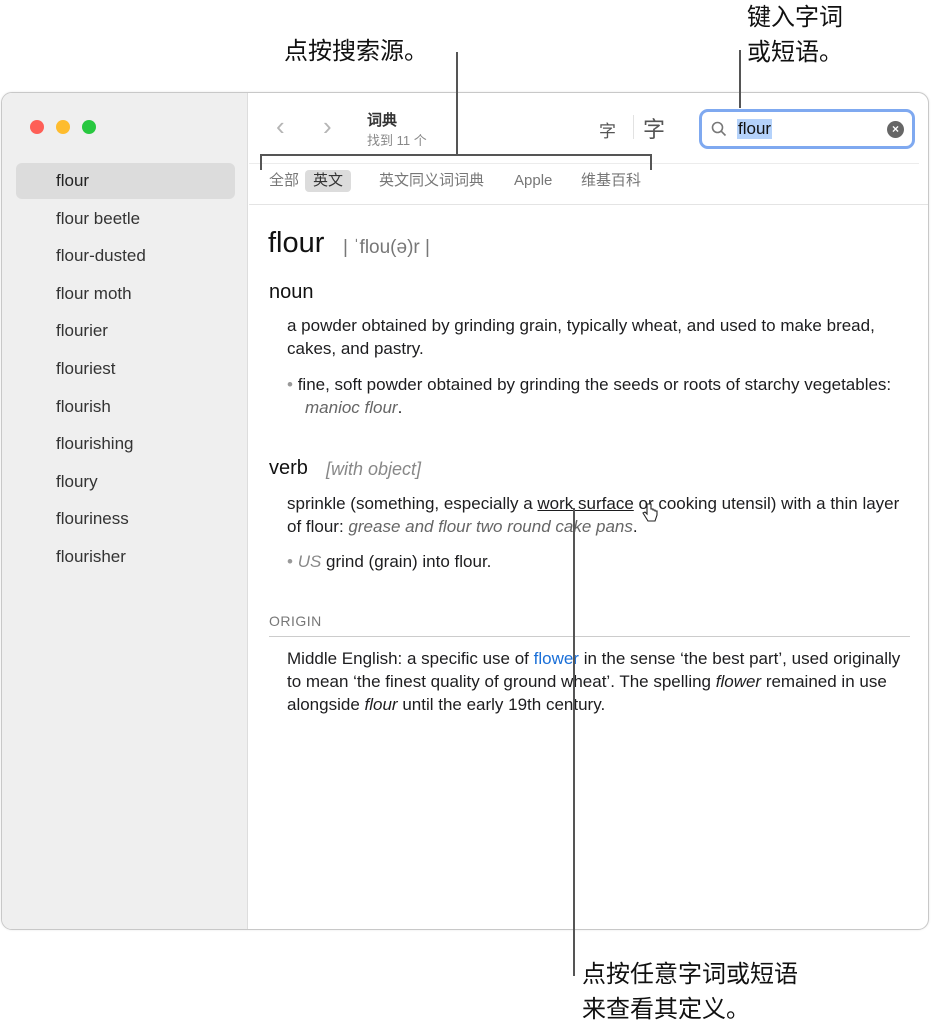 The image size is (931, 1032). What do you see at coordinates (295, 621) in the screenshot?
I see `origin-label: ORIGIN` at bounding box center [295, 621].